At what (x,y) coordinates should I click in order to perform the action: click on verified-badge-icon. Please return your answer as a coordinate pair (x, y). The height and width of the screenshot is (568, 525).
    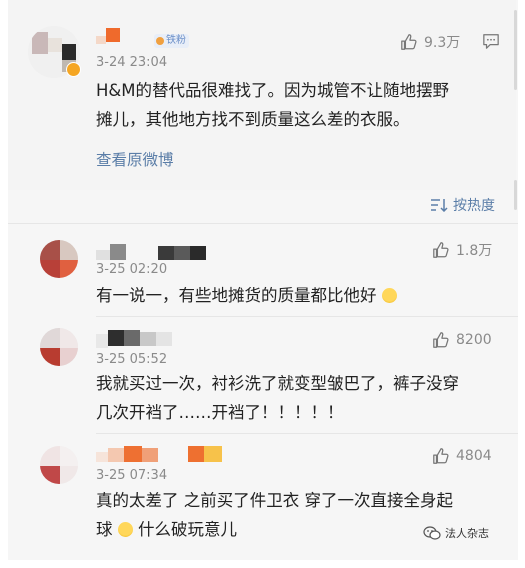
    Looking at the image, I should click on (73, 69).